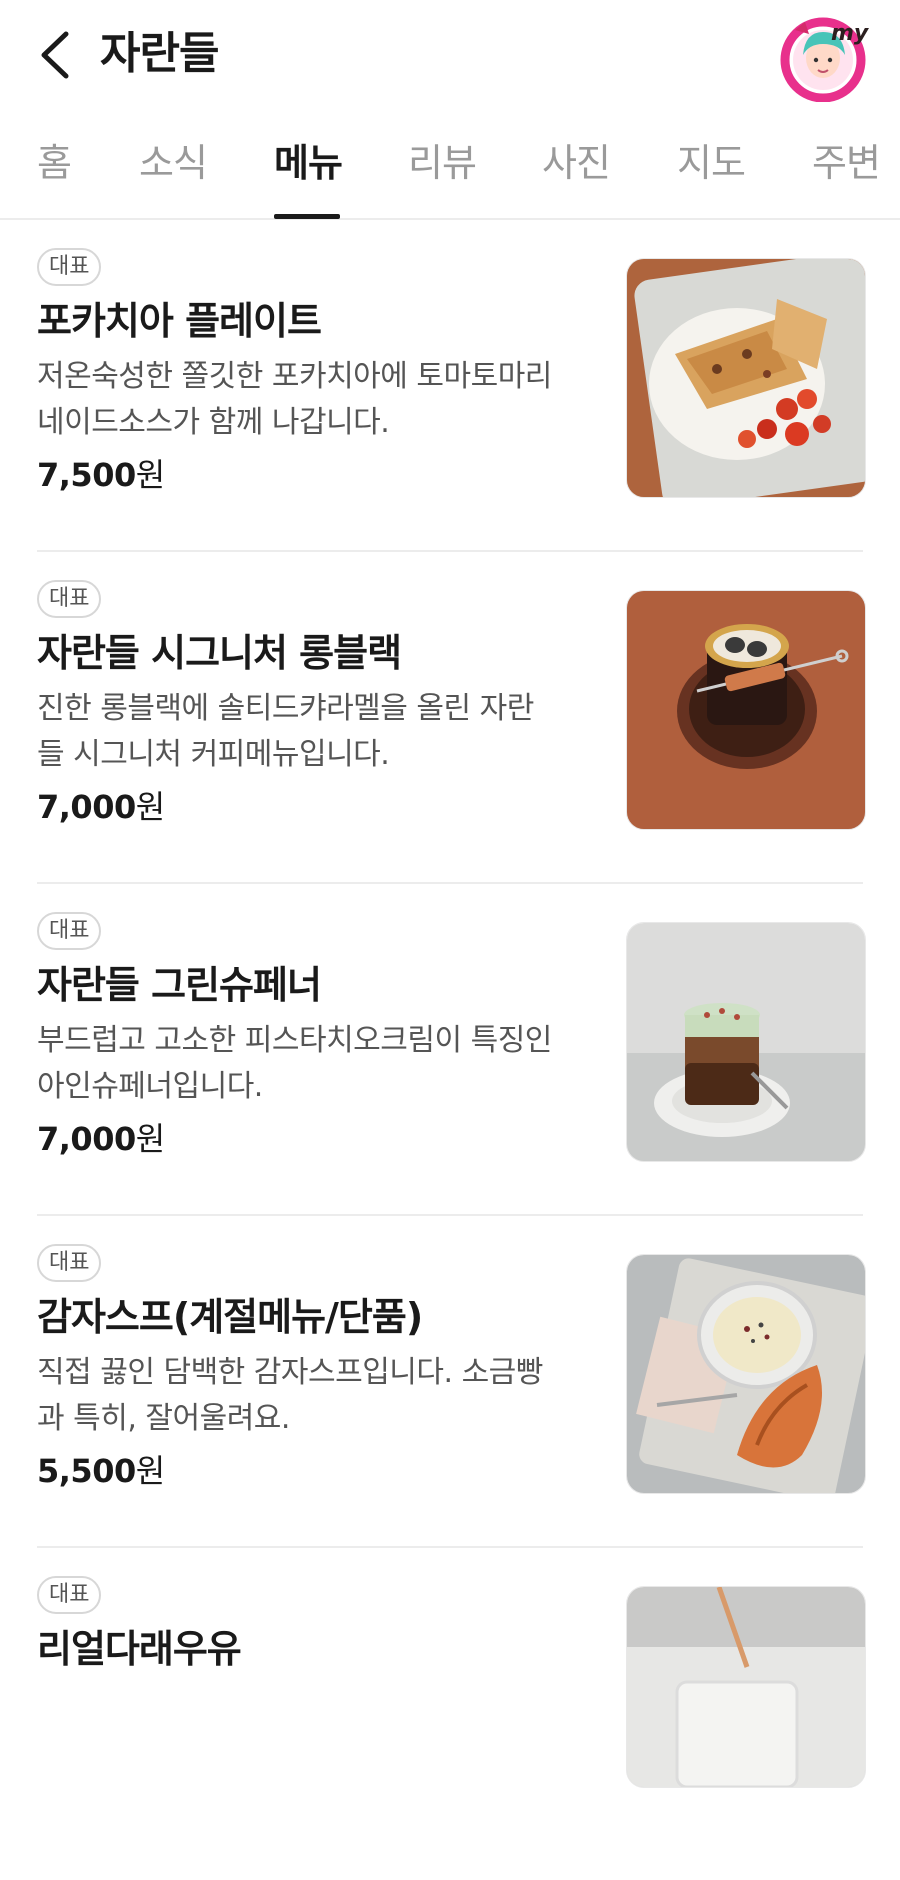  Describe the element at coordinates (139, 1649) in the screenshot. I see `menu-item-name: 리얼다래우유` at that location.